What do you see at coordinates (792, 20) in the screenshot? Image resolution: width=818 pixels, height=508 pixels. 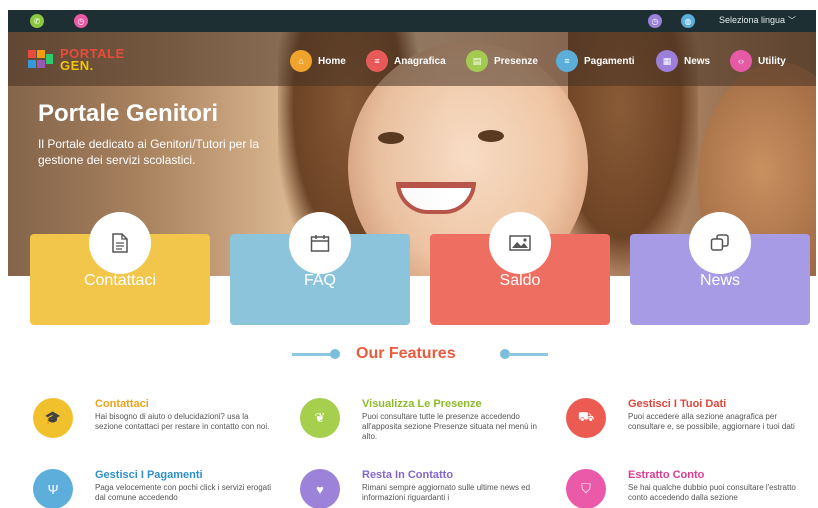 I see `chevron-down-icon: ﹀` at bounding box center [792, 20].